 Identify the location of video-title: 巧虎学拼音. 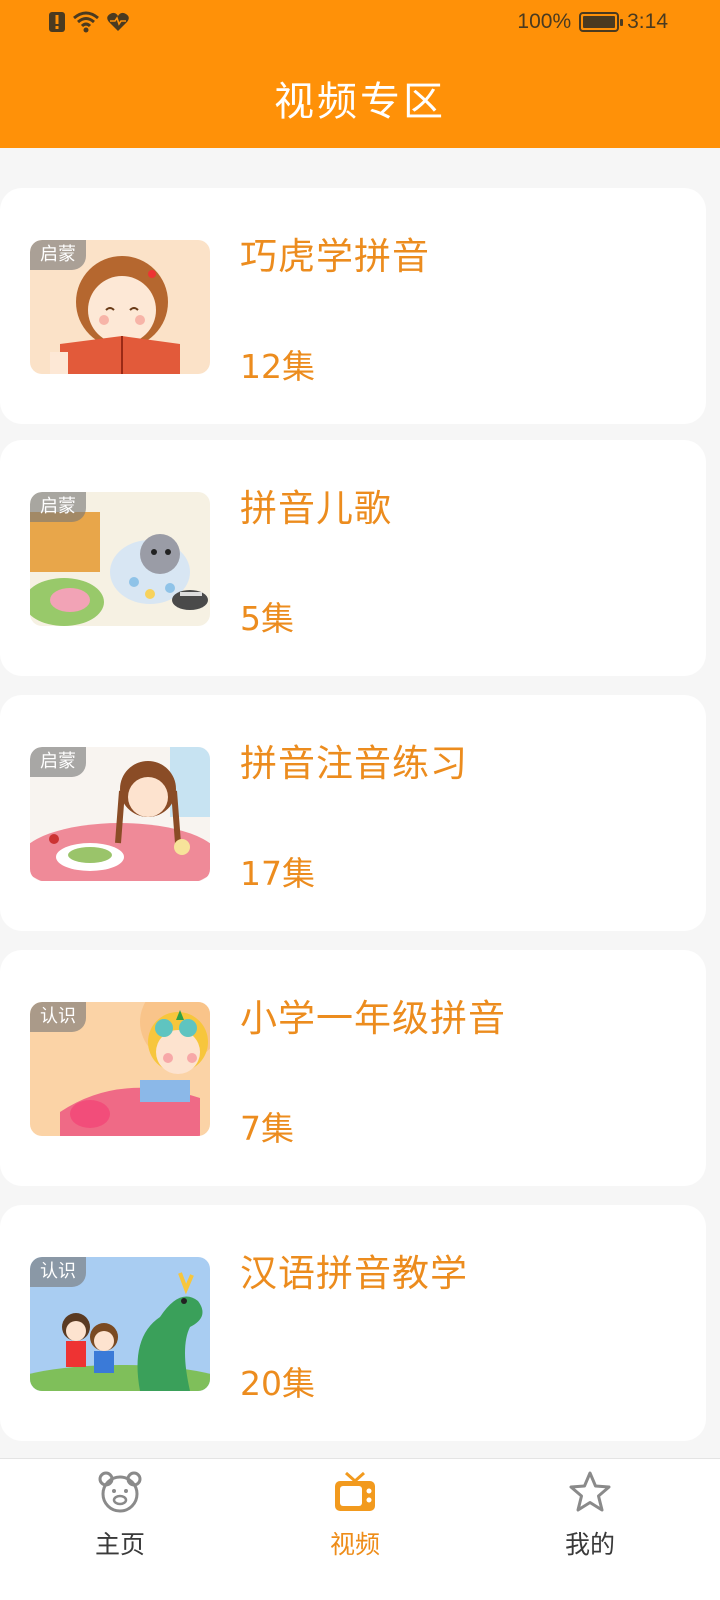
(335, 256).